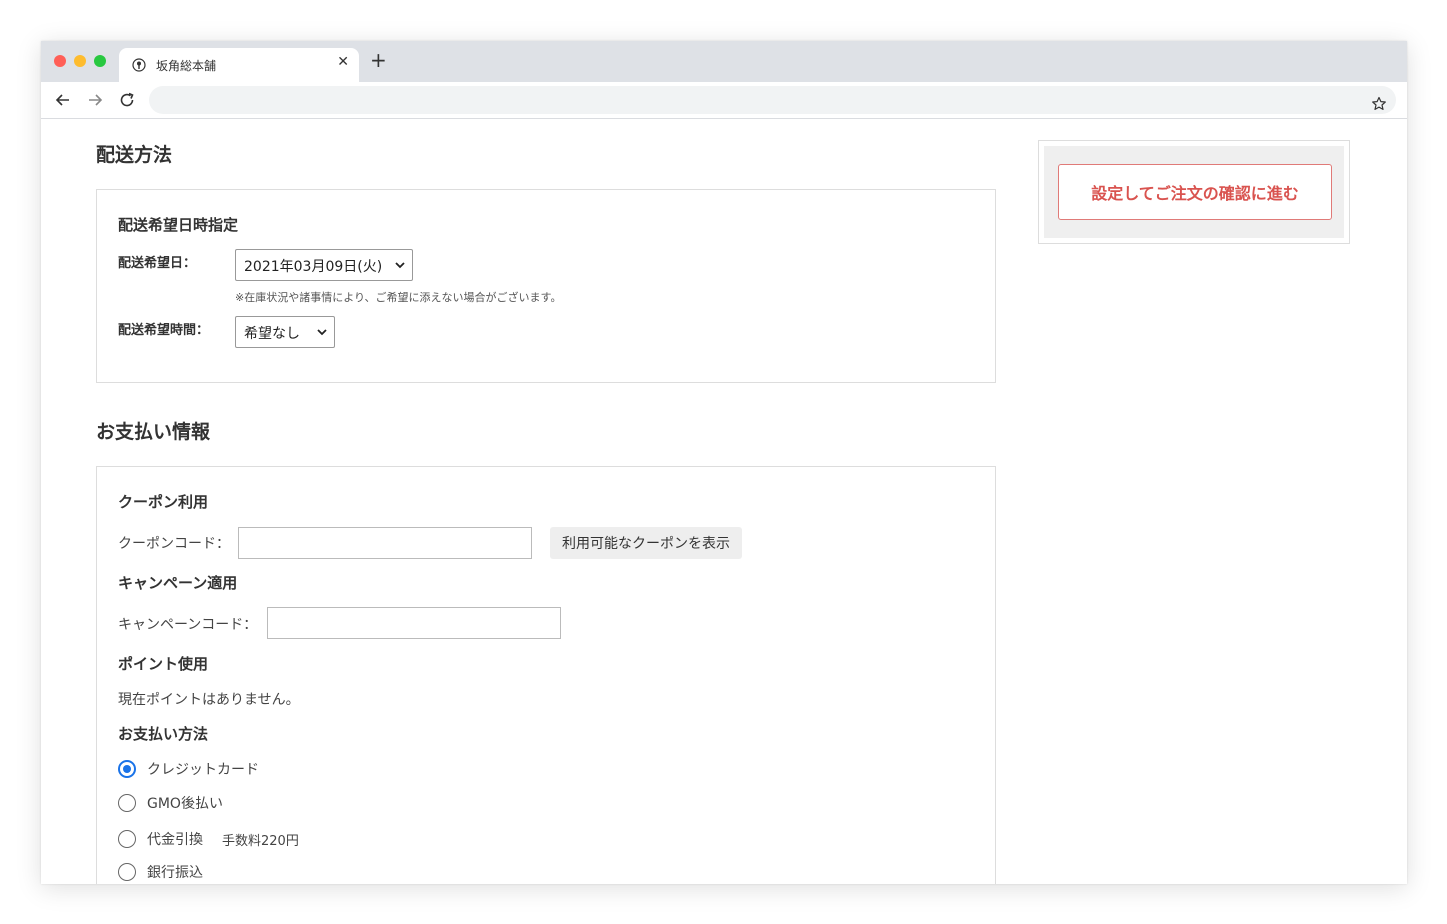 The height and width of the screenshot is (924, 1447). What do you see at coordinates (772, 100) in the screenshot?
I see `address-bar` at bounding box center [772, 100].